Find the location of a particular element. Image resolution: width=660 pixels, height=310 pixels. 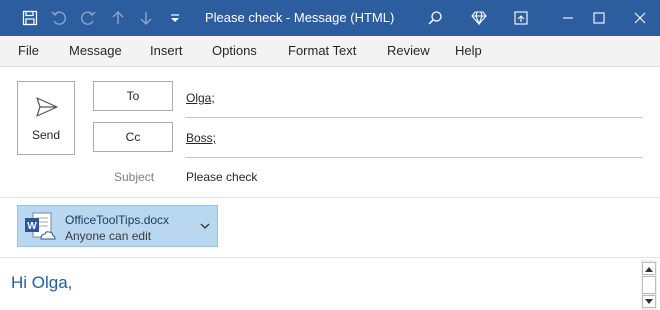

vertical-scrollbar is located at coordinates (649, 285).